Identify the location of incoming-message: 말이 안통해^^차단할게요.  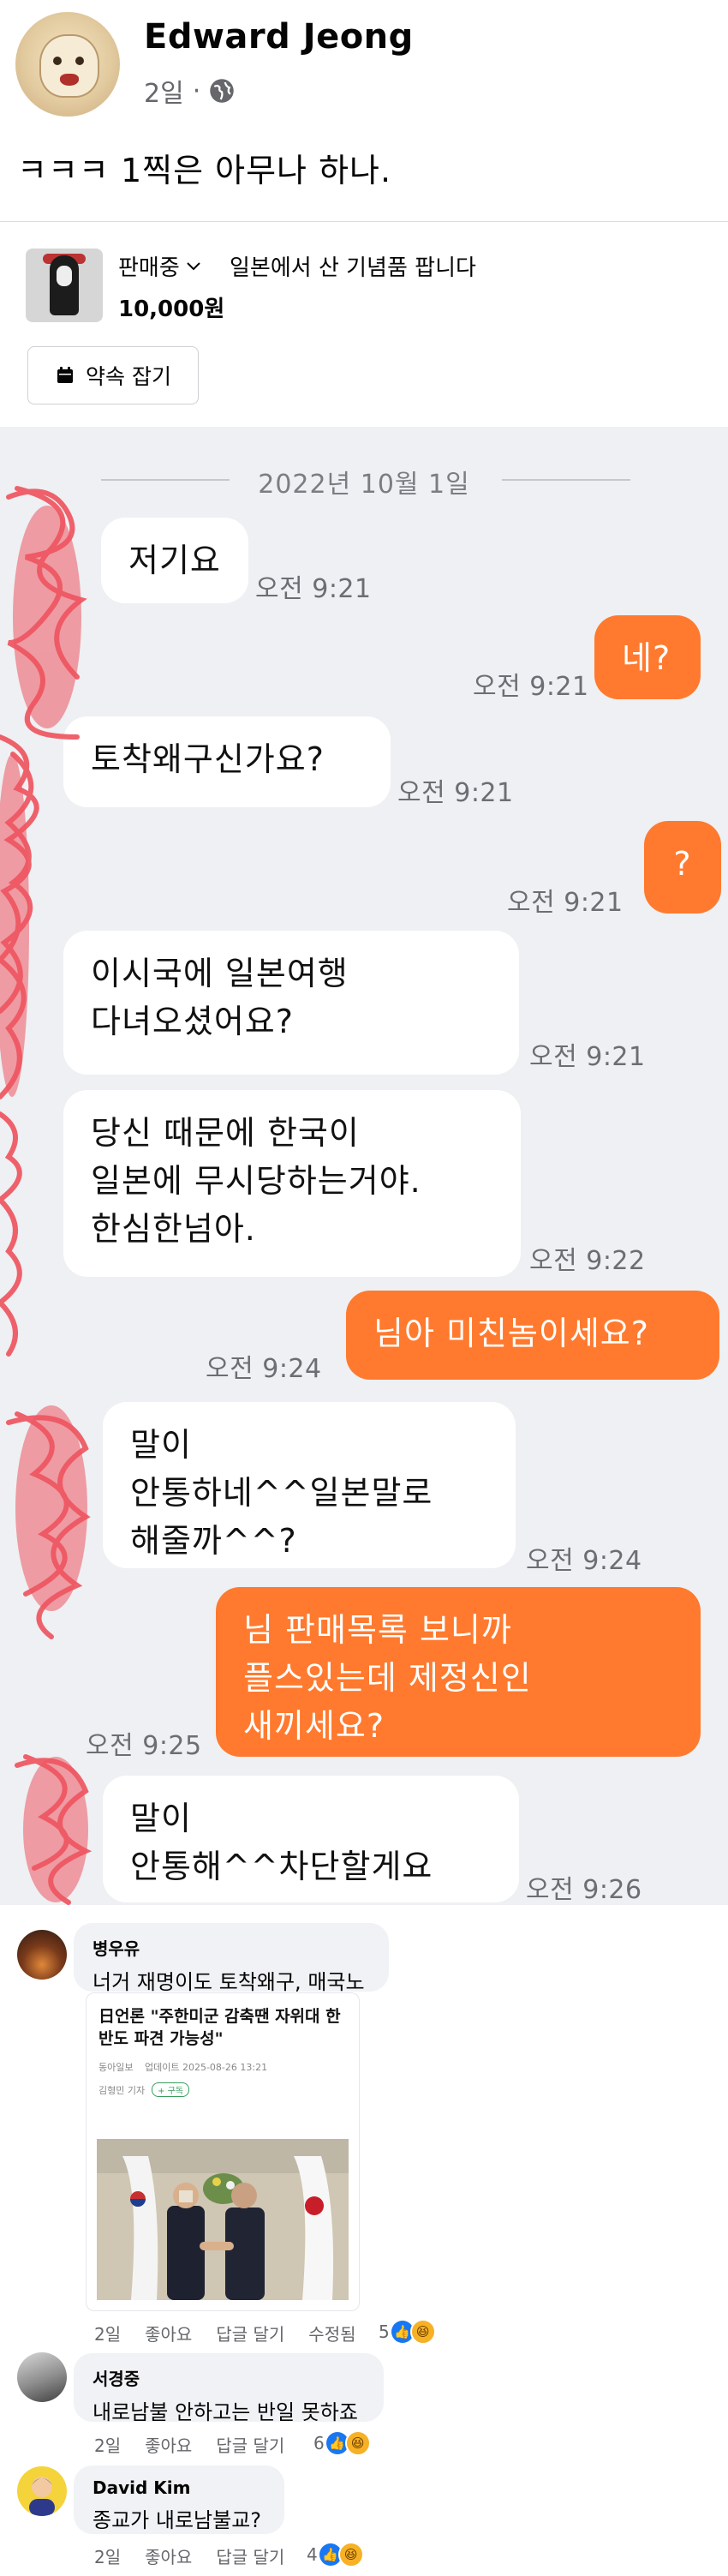
(311, 1839).